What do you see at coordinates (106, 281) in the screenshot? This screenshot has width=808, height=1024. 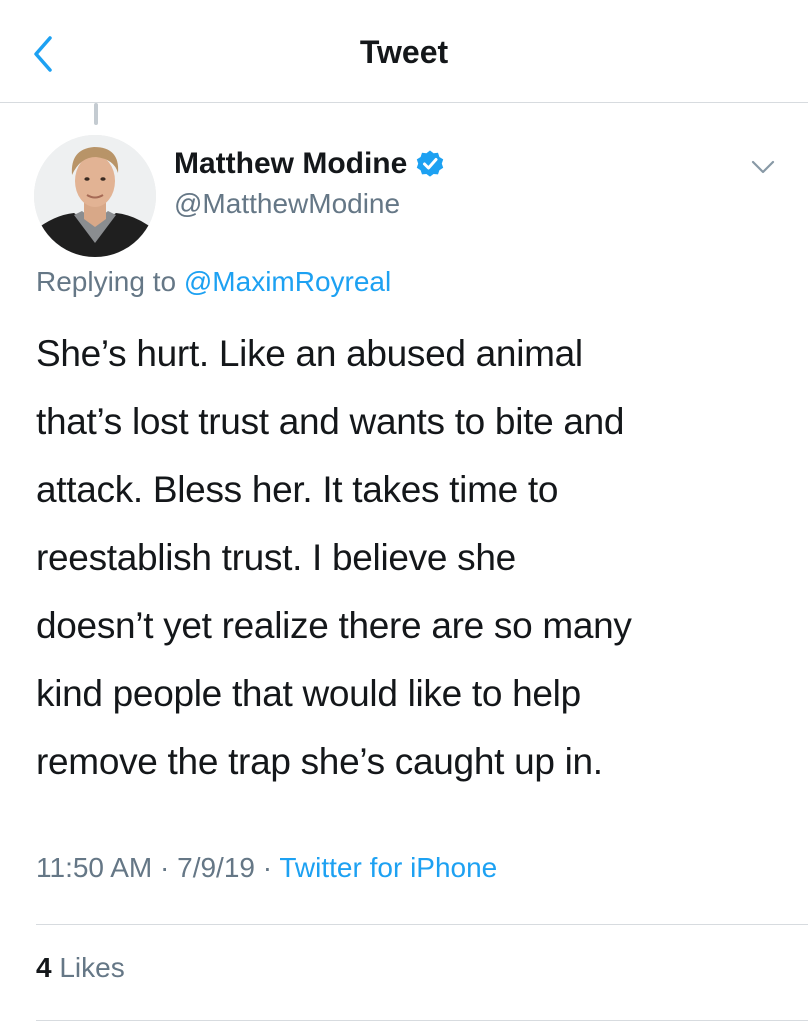 I see `replying-to-prefix: Replying to` at bounding box center [106, 281].